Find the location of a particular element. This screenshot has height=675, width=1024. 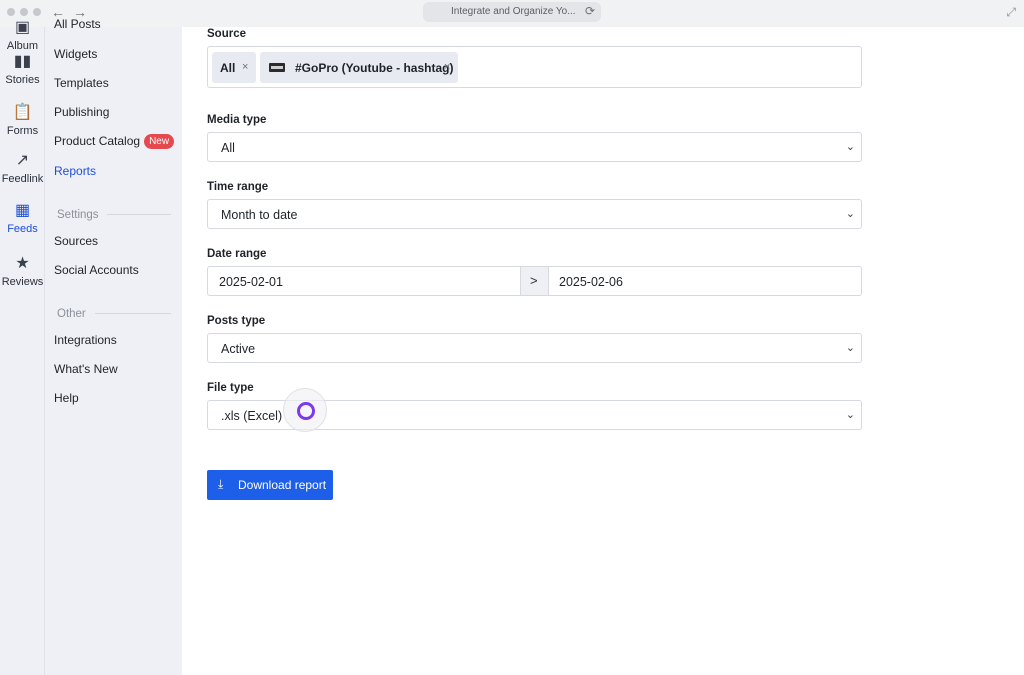

sidebar-item-sources: Sources is located at coordinates (76, 241).